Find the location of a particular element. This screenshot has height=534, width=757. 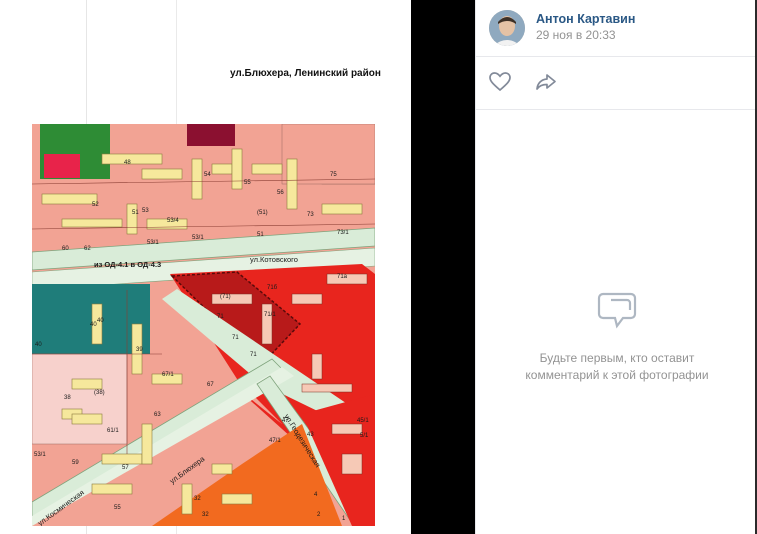

svg-text: 52 is located at coordinates (95, 205).